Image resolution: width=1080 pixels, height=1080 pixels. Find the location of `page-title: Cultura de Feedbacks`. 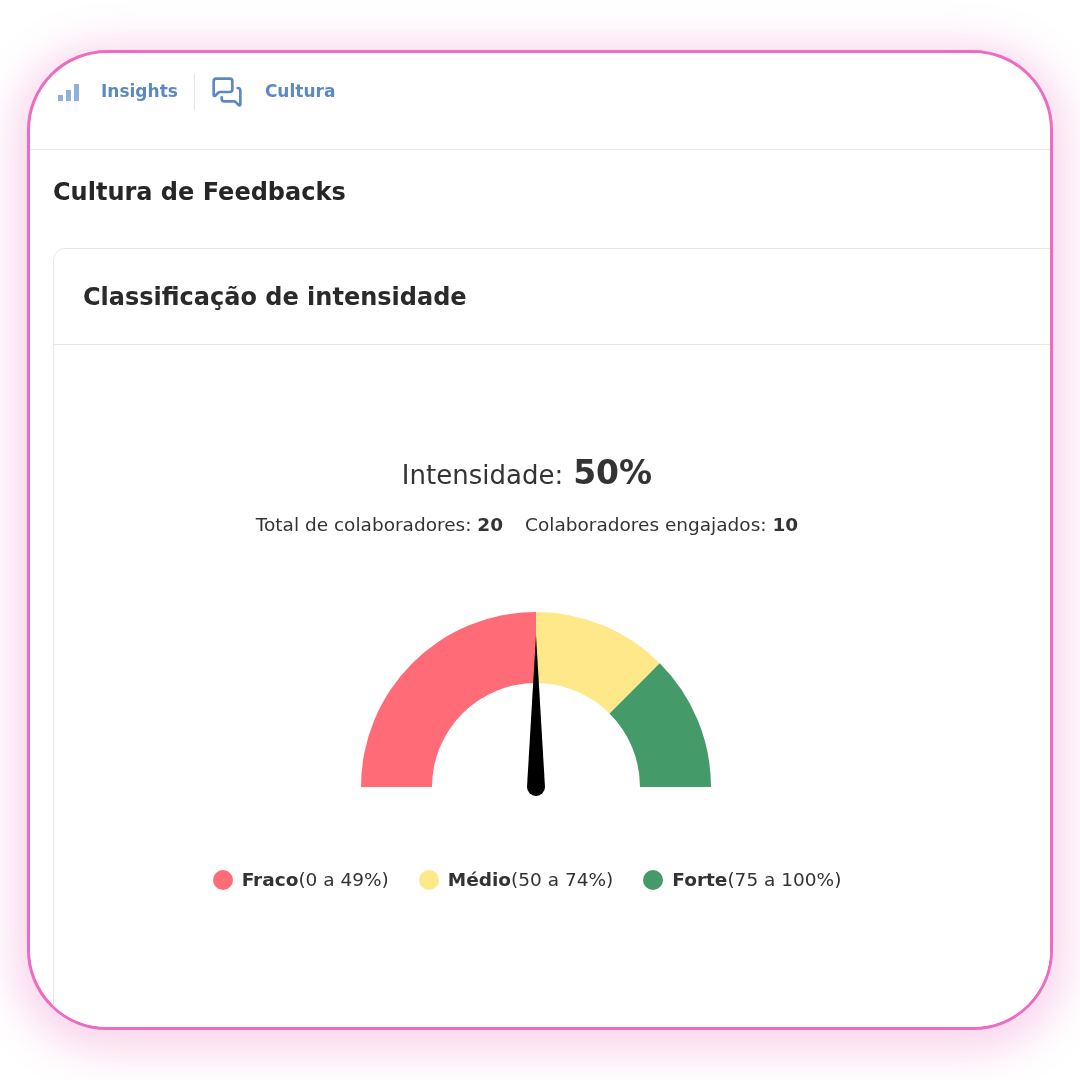

page-title: Cultura de Feedbacks is located at coordinates (199, 192).